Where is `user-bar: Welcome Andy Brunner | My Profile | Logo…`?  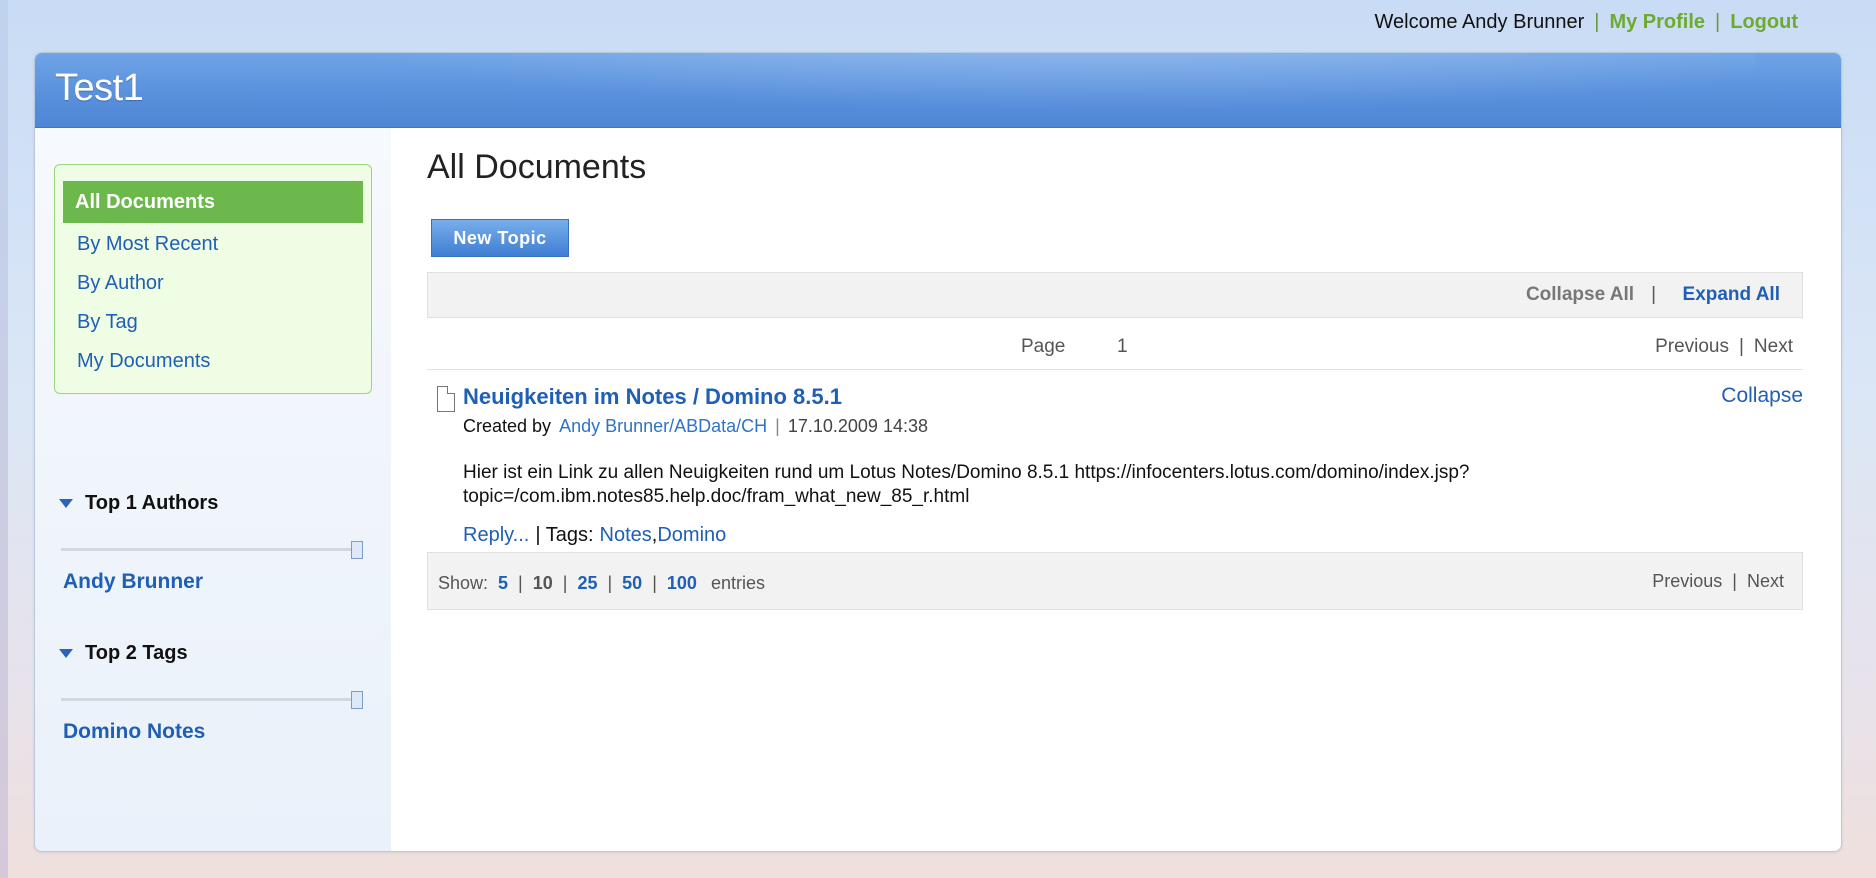
user-bar: Welcome Andy Brunner | My Profile | Logo… is located at coordinates (1586, 22).